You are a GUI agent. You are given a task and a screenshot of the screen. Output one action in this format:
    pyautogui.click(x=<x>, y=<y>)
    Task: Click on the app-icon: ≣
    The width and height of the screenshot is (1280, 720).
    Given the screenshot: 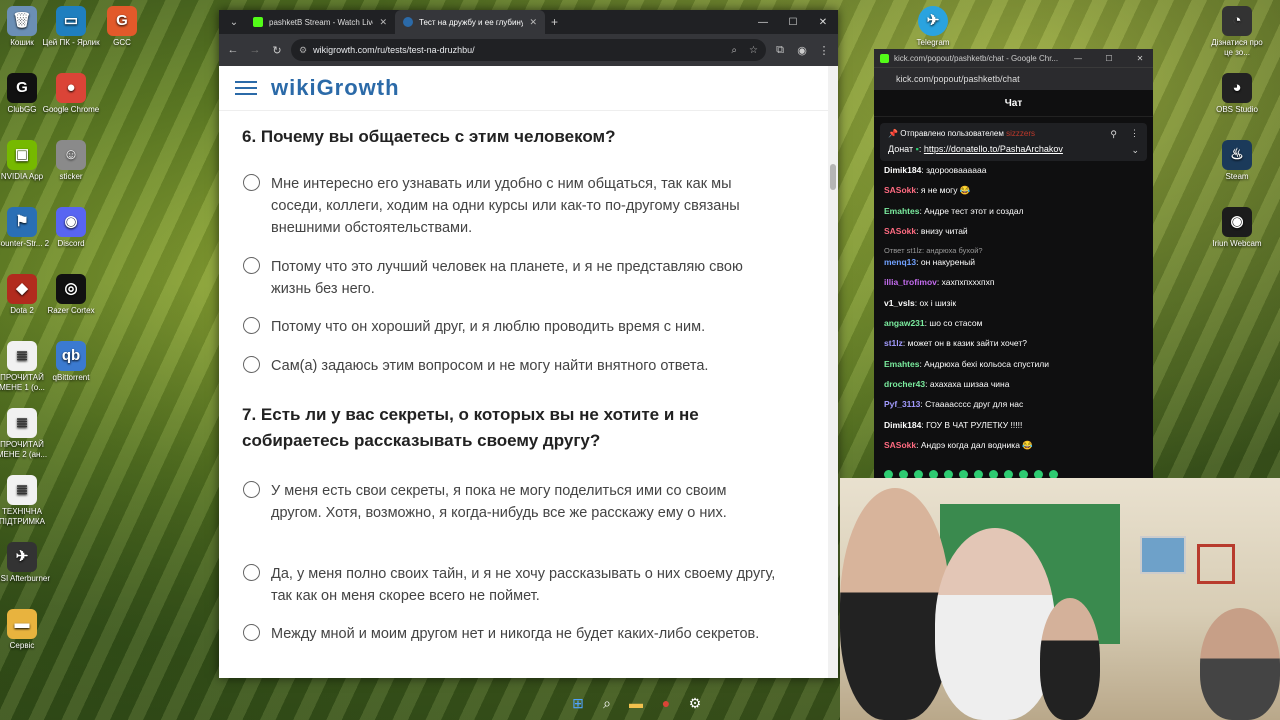 What is the action you would take?
    pyautogui.click(x=22, y=356)
    